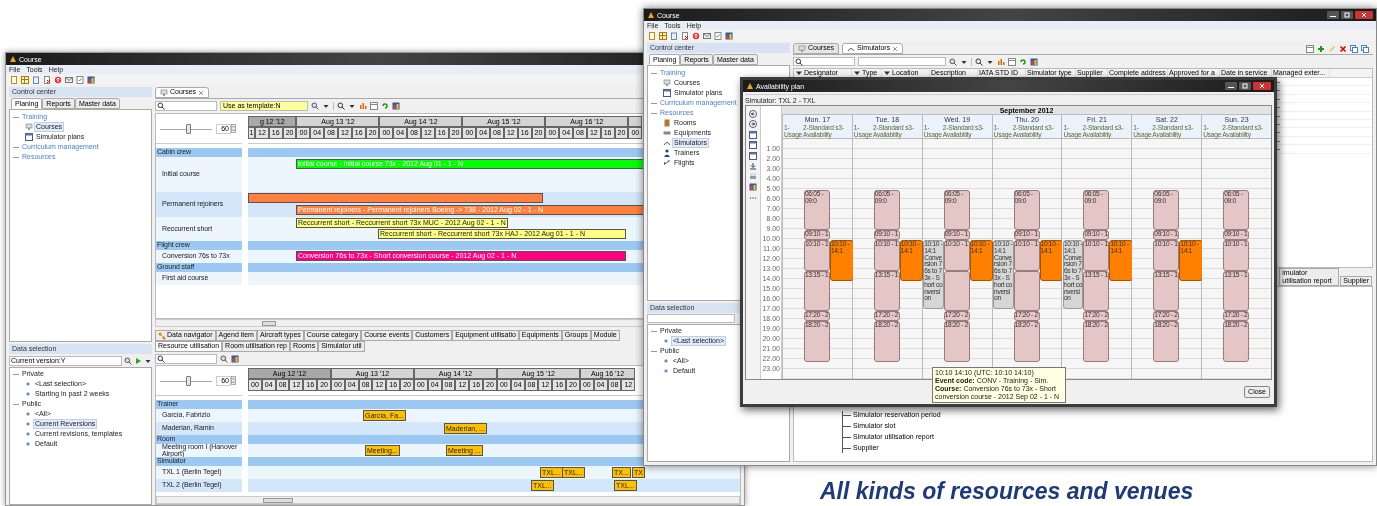 This screenshot has width=1377, height=506. What do you see at coordinates (667, 143) in the screenshot?
I see `gauge-icon` at bounding box center [667, 143].